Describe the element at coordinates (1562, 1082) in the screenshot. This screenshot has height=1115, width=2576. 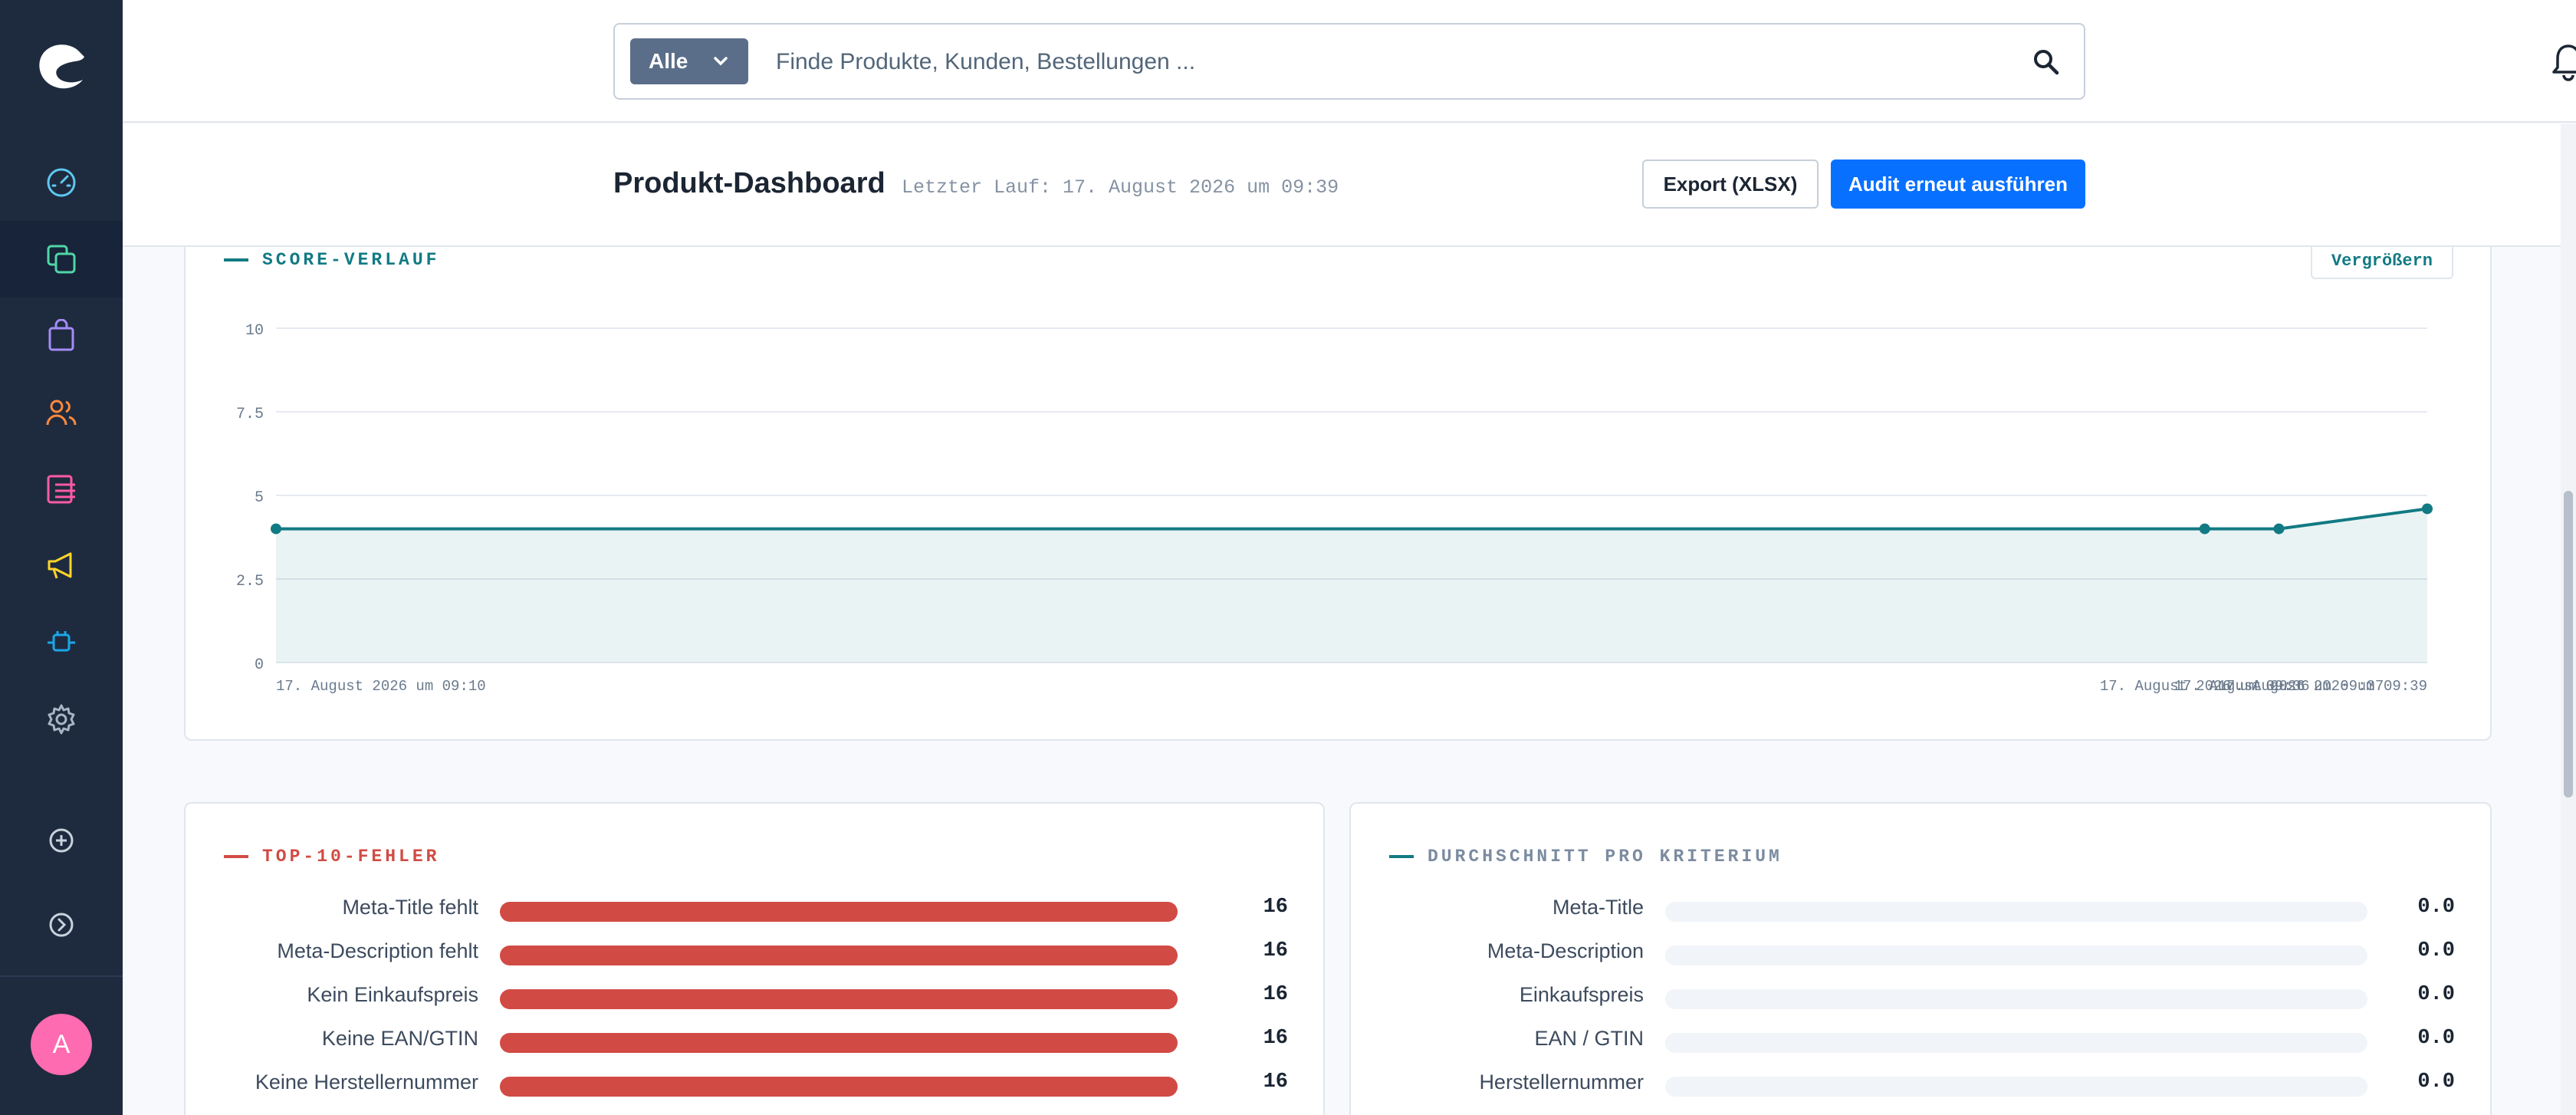
I see `row-label: Herstellernummer` at that location.